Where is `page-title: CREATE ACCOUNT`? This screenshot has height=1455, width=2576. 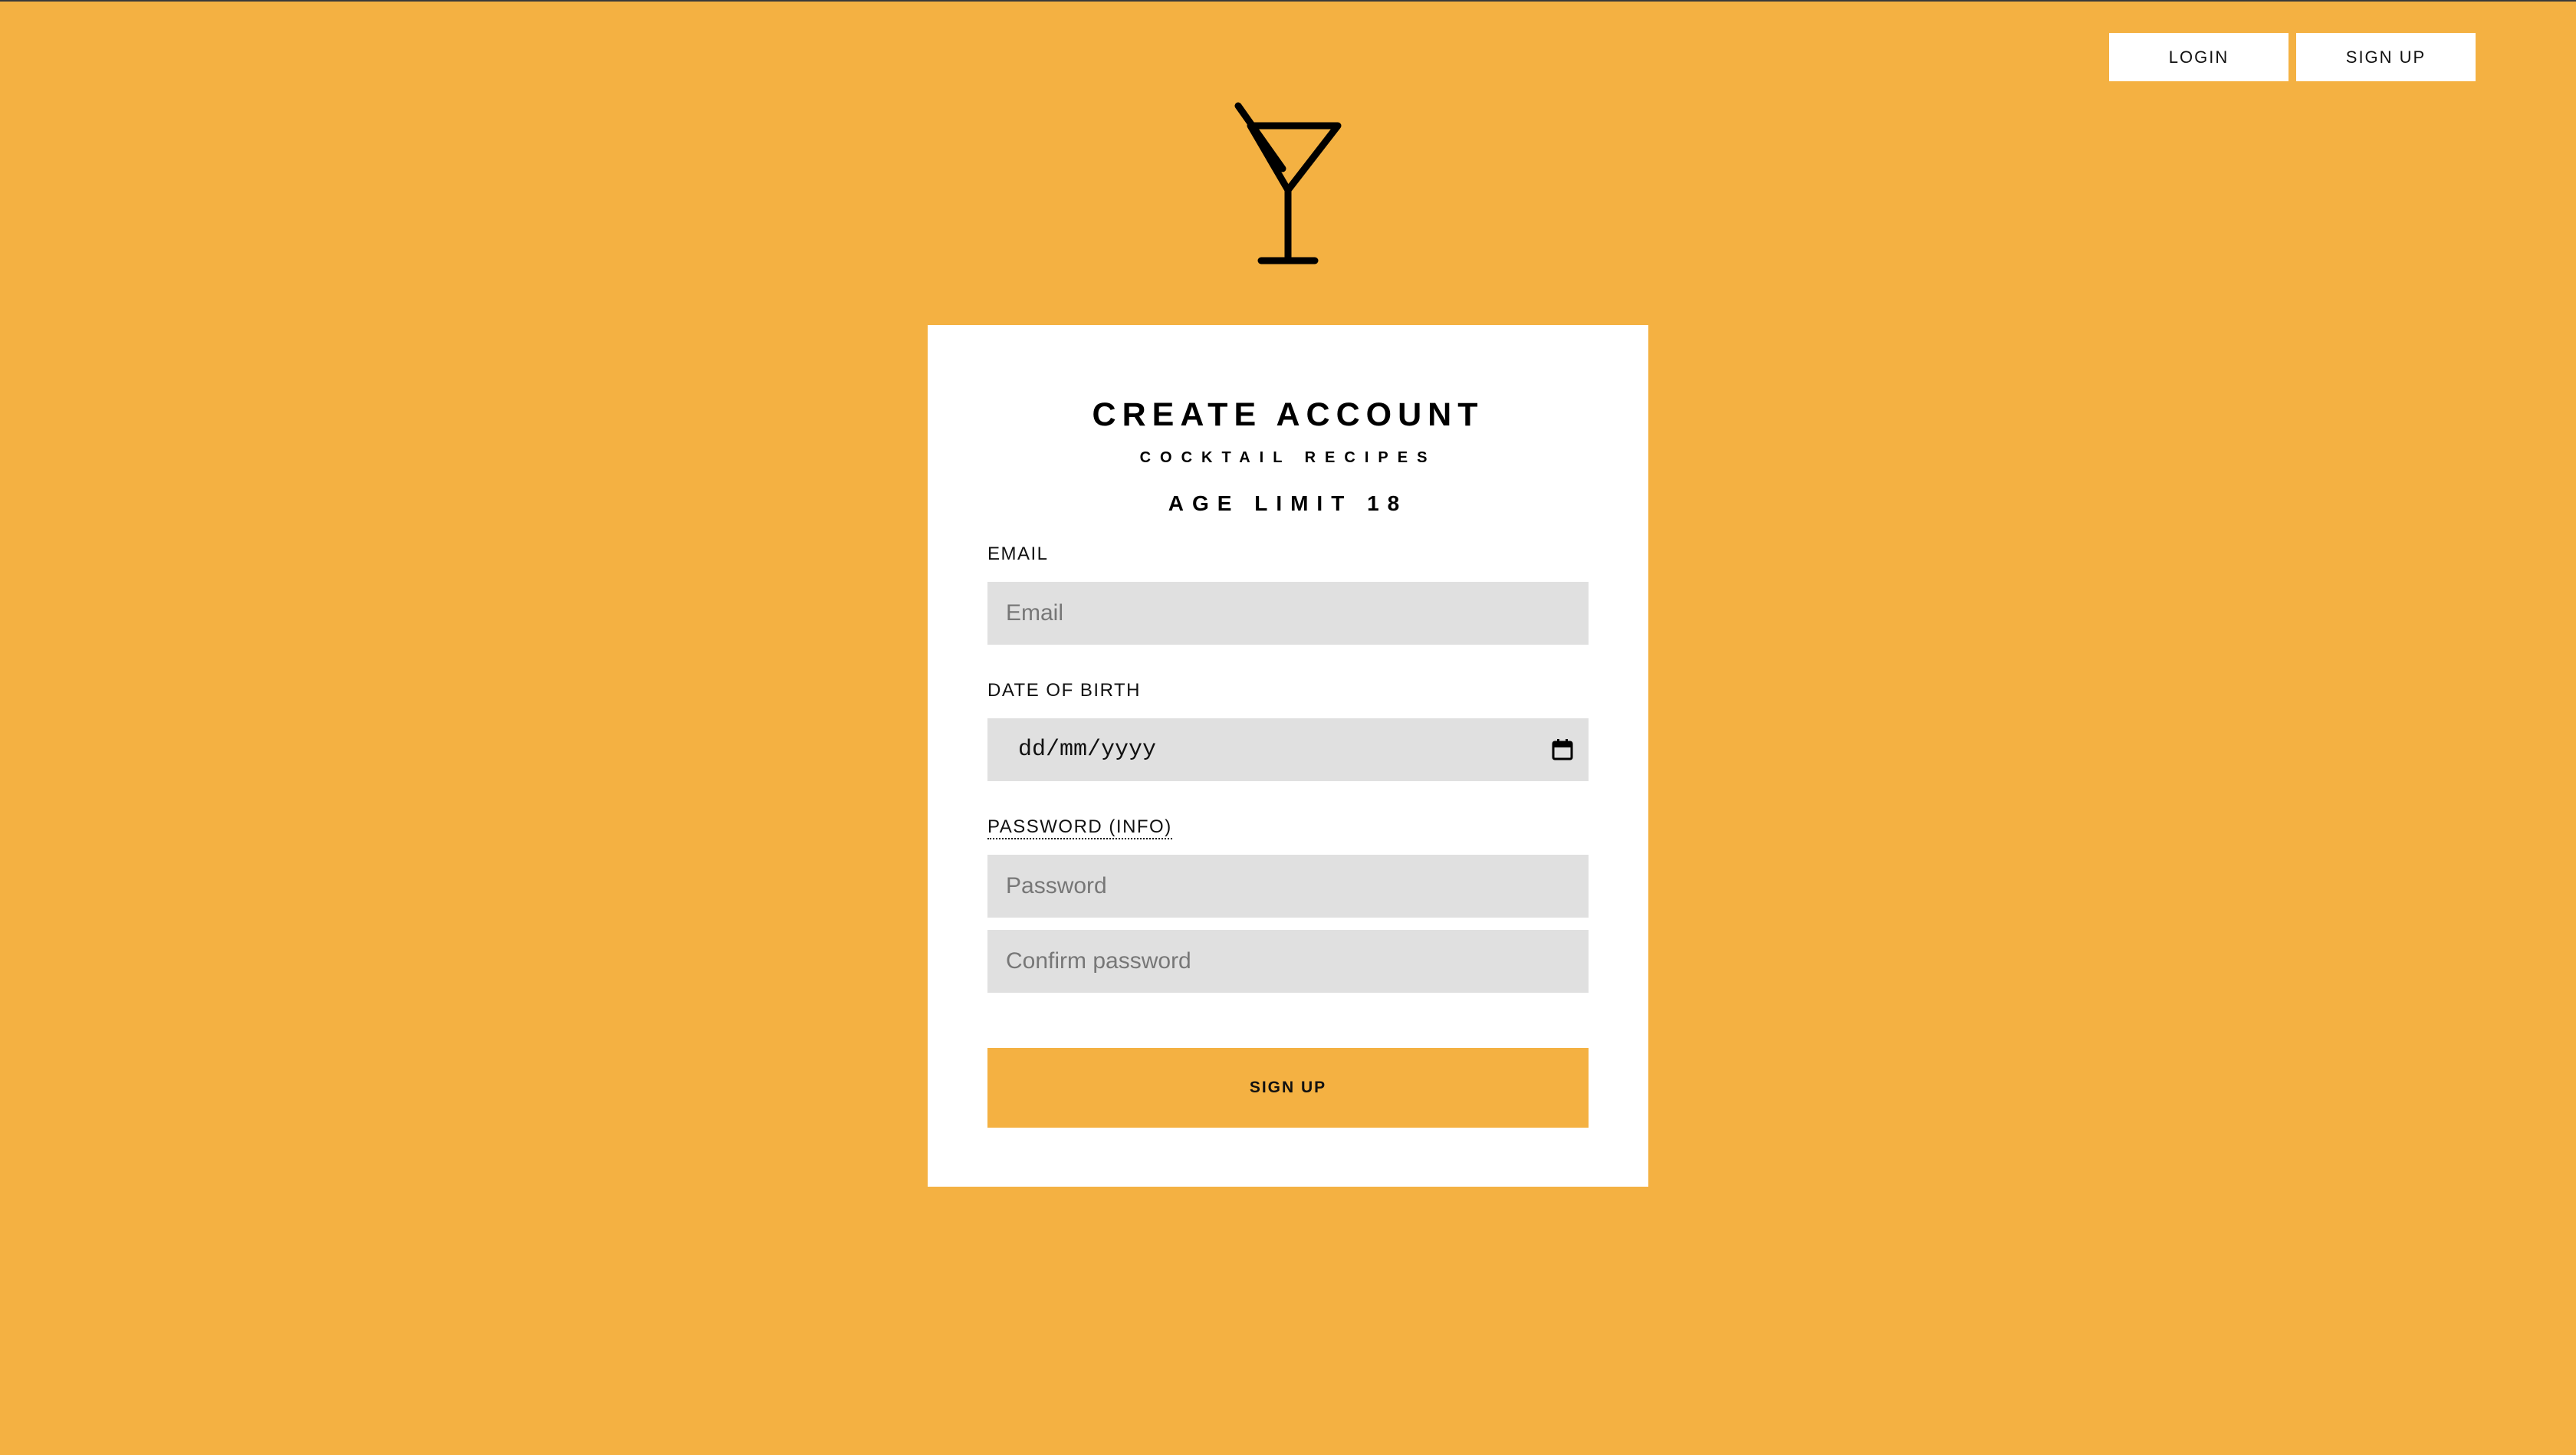 page-title: CREATE ACCOUNT is located at coordinates (1288, 415).